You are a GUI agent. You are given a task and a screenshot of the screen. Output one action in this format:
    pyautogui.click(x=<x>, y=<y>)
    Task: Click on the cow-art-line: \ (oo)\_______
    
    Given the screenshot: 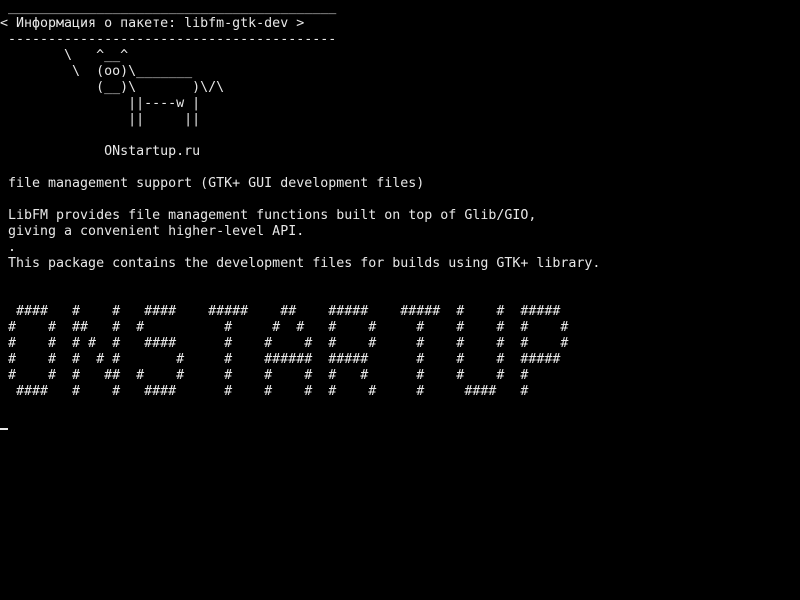 What is the action you would take?
    pyautogui.click(x=96, y=71)
    